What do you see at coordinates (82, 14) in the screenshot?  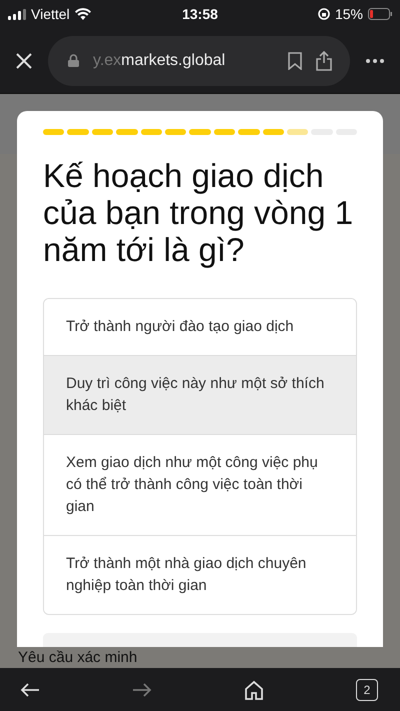 I see `wifi-icon` at bounding box center [82, 14].